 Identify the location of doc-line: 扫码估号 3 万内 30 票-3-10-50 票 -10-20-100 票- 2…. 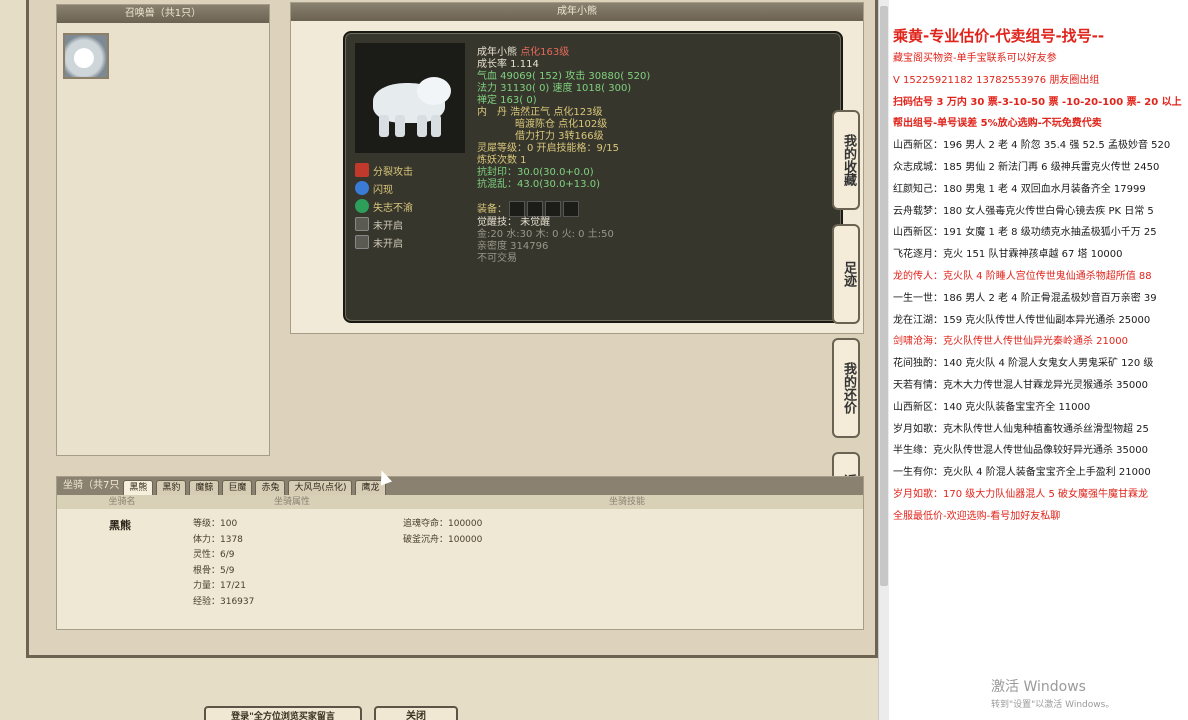
(1037, 102).